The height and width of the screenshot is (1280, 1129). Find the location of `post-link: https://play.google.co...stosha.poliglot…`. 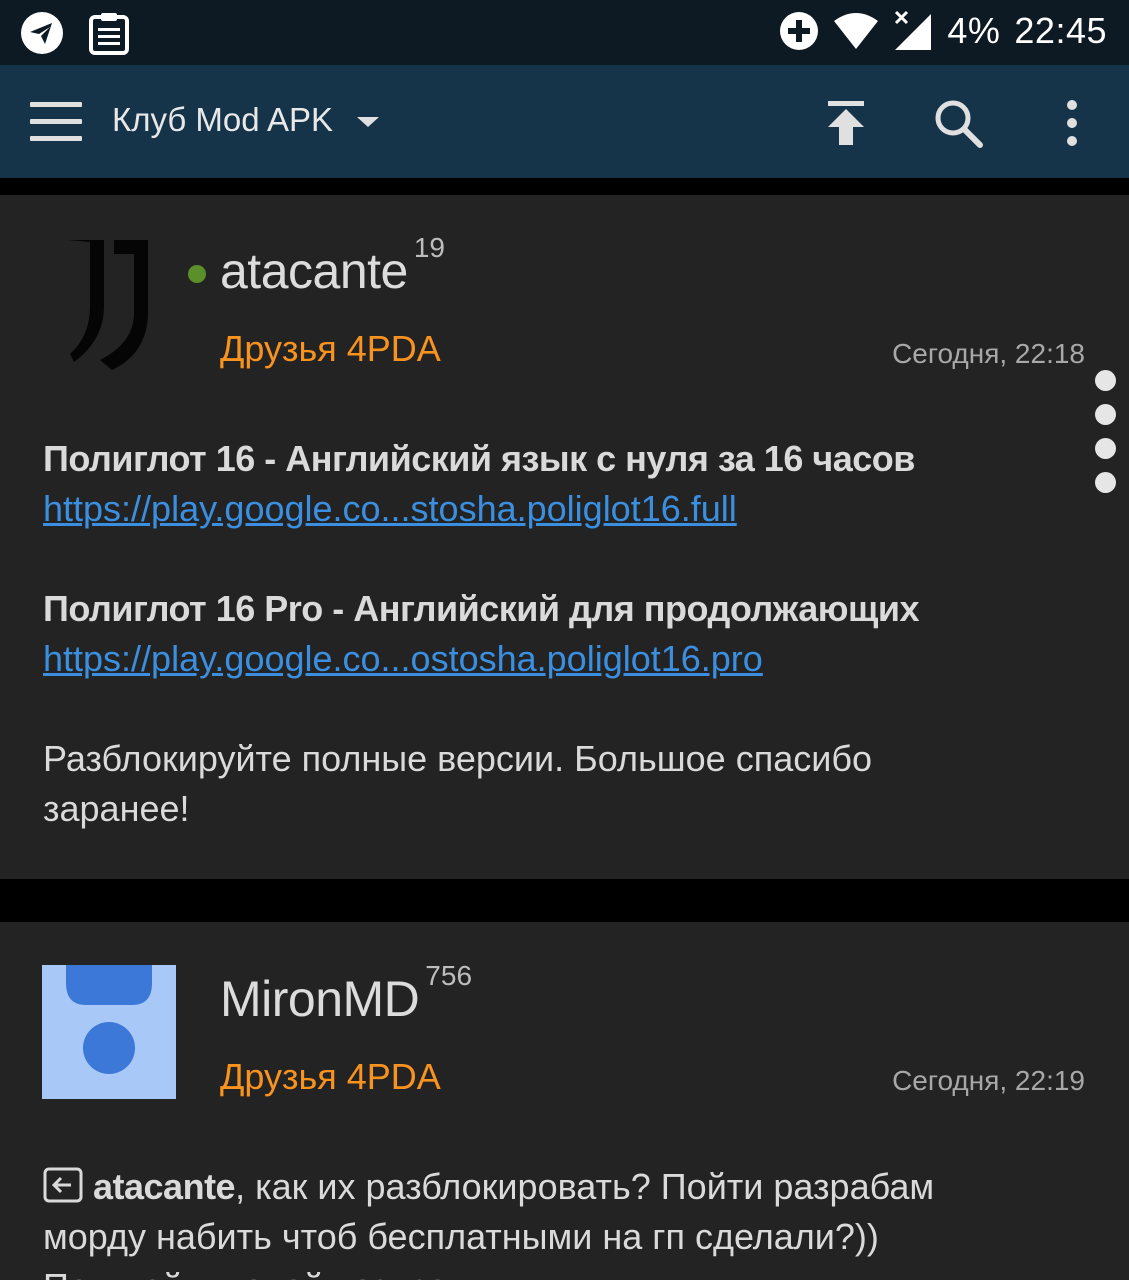

post-link: https://play.google.co...stosha.poliglot… is located at coordinates (390, 509).